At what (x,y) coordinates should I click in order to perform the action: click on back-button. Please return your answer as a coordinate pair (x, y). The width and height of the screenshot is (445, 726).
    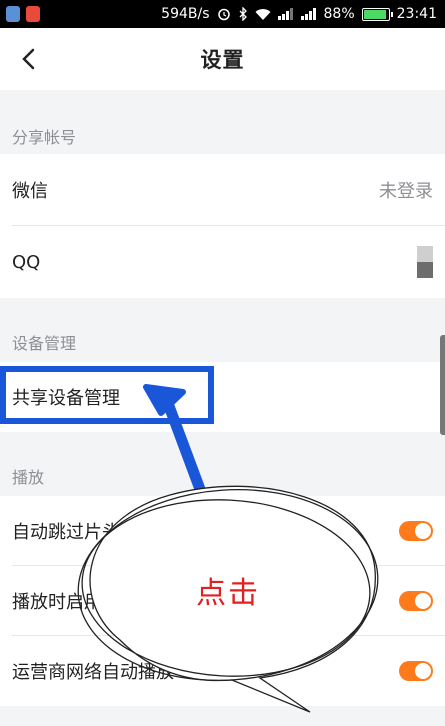
    Looking at the image, I should click on (29, 59).